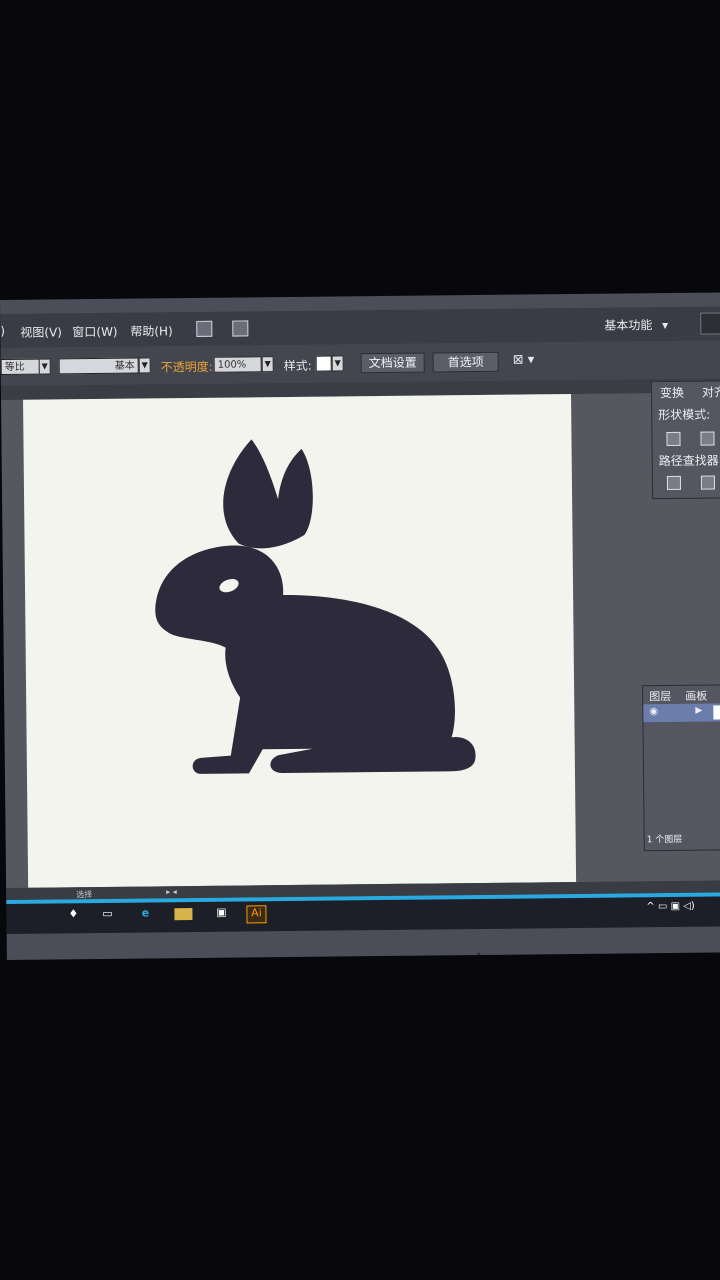 The image size is (720, 1280). Describe the element at coordinates (145, 914) in the screenshot. I see `edge-browser-icon: e` at that location.